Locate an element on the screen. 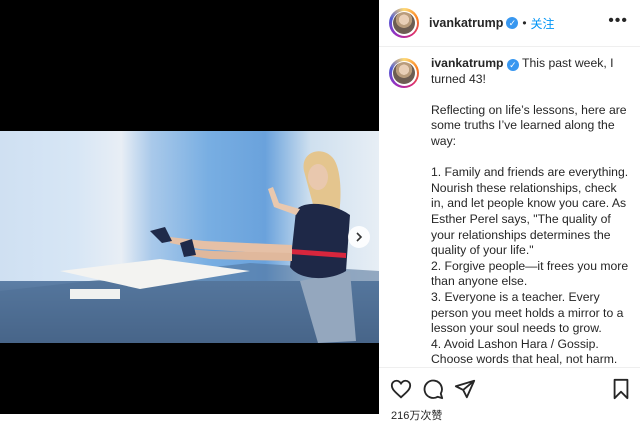 The width and height of the screenshot is (640, 423). send-icon is located at coordinates (465, 389).